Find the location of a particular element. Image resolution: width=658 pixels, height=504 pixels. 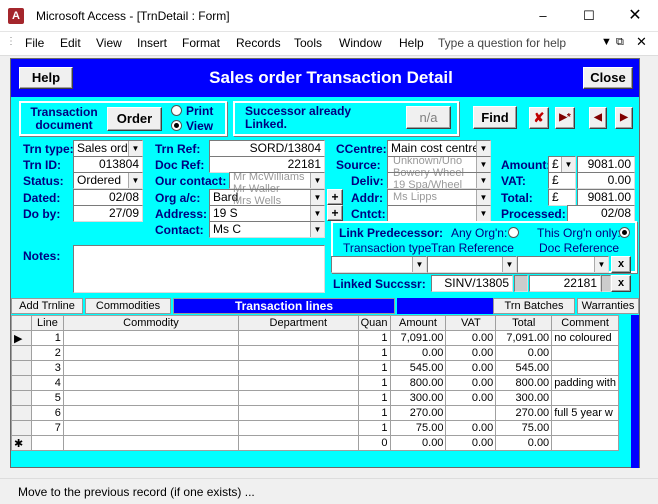

table-row: 2 1 0.00 0.00 0.00 is located at coordinates (315, 353).